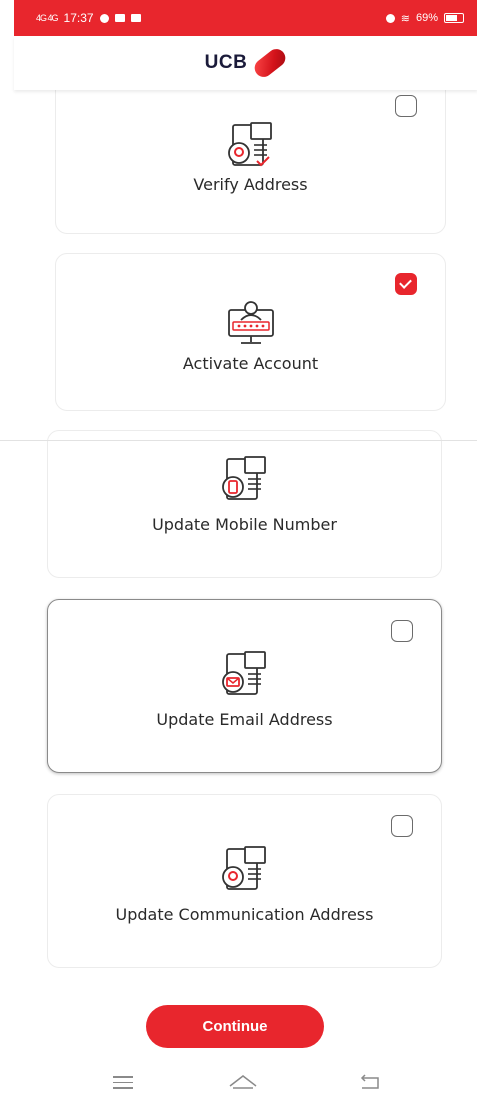 The width and height of the screenshot is (477, 1104). What do you see at coordinates (454, 18) in the screenshot?
I see `battery-icon` at bounding box center [454, 18].